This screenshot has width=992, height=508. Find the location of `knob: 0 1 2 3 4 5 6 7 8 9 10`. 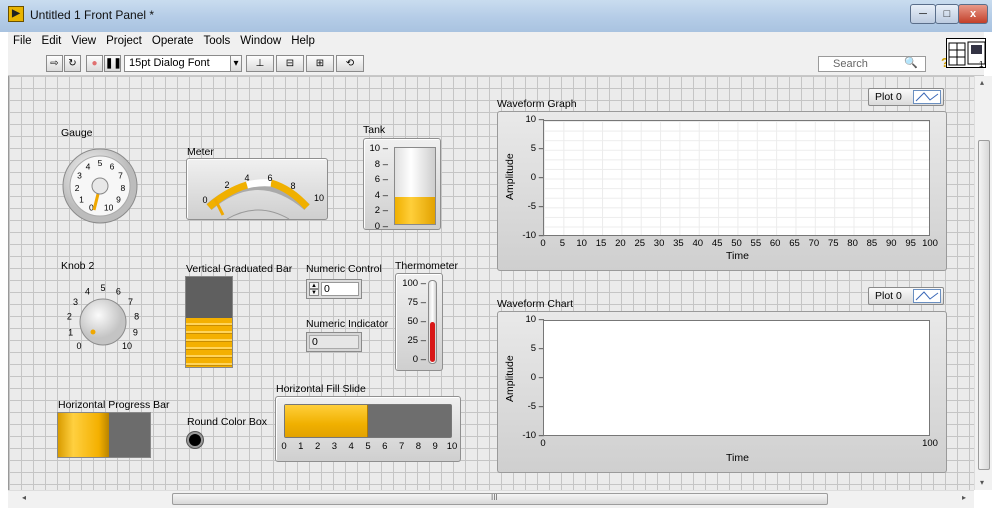

knob: 0 1 2 3 4 5 6 7 8 9 10 is located at coordinates (102, 317).